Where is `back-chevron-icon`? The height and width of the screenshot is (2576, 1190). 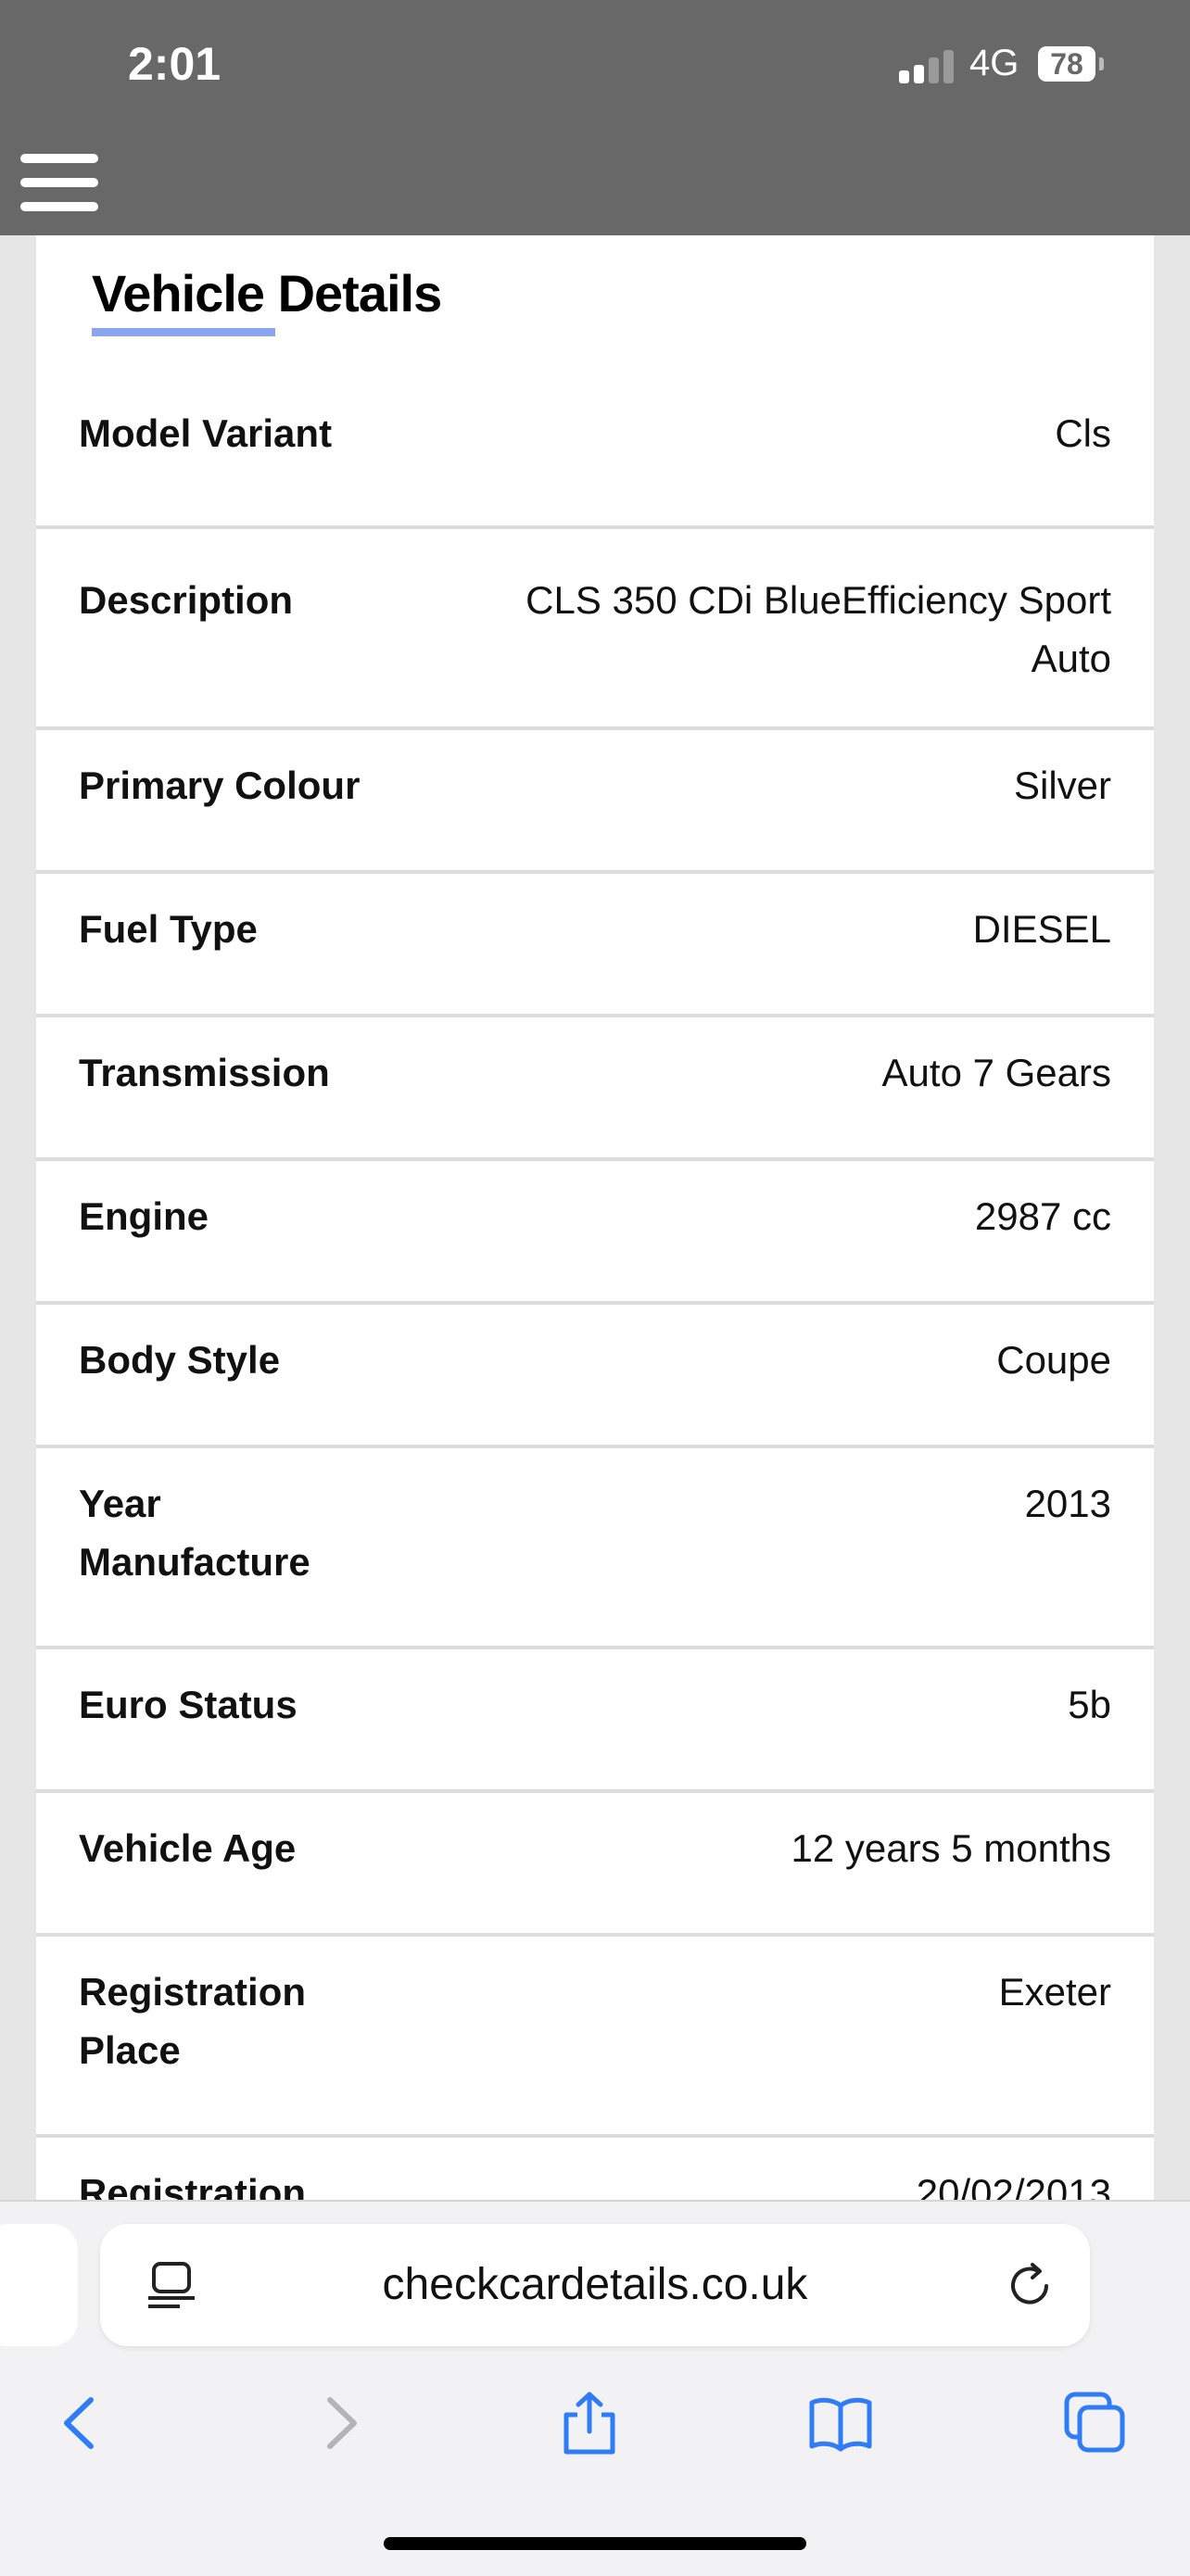
back-chevron-icon is located at coordinates (80, 2424).